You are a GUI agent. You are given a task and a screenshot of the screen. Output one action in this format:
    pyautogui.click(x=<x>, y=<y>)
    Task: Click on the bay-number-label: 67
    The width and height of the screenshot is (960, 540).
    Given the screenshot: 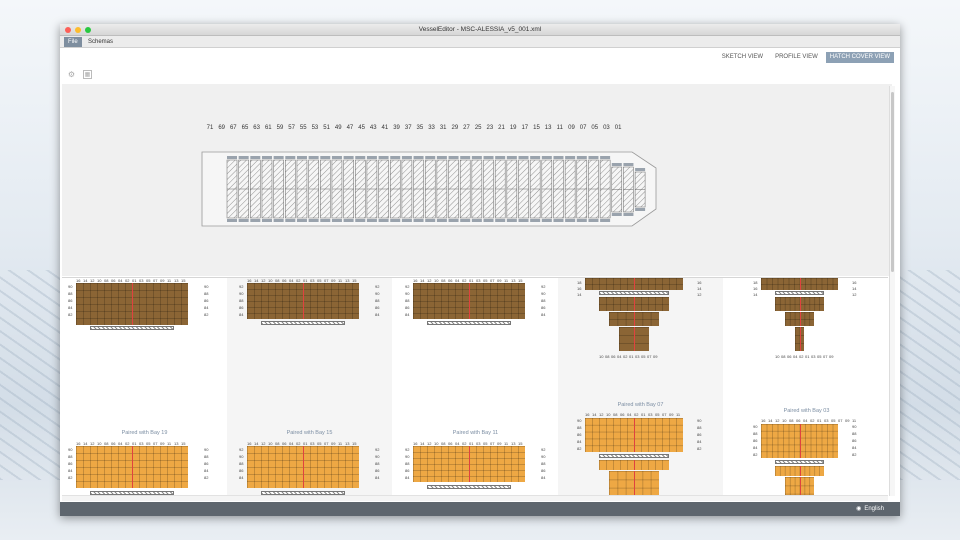 What is the action you would take?
    pyautogui.click(x=233, y=128)
    